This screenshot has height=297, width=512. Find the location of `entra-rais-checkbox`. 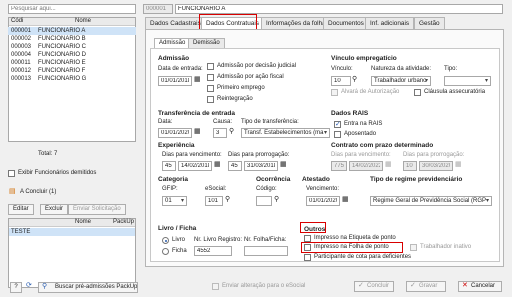

entra-rais-checkbox is located at coordinates (337, 124).